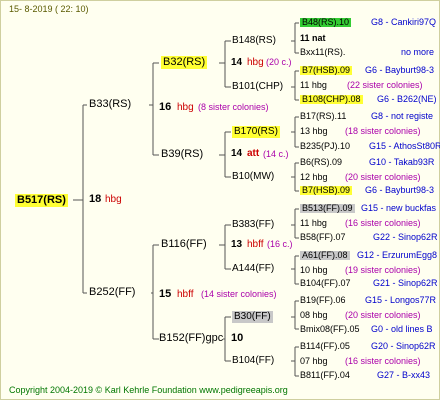  Describe the element at coordinates (401, 300) in the screenshot. I see `gen4-18-right: G15 - Longos77R` at that location.